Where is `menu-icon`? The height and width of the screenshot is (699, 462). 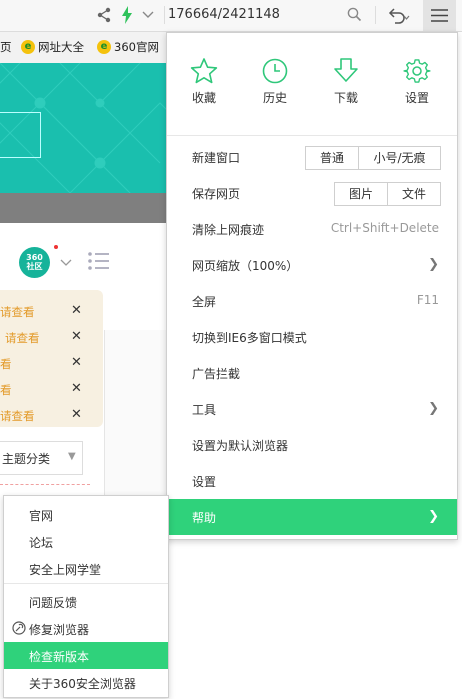
menu-icon is located at coordinates (439, 17).